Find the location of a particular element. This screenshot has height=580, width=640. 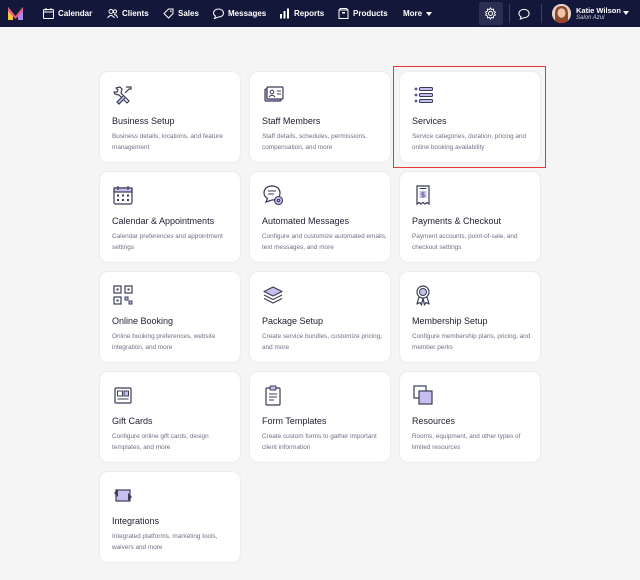

nav-messages: Messages is located at coordinates (239, 13).